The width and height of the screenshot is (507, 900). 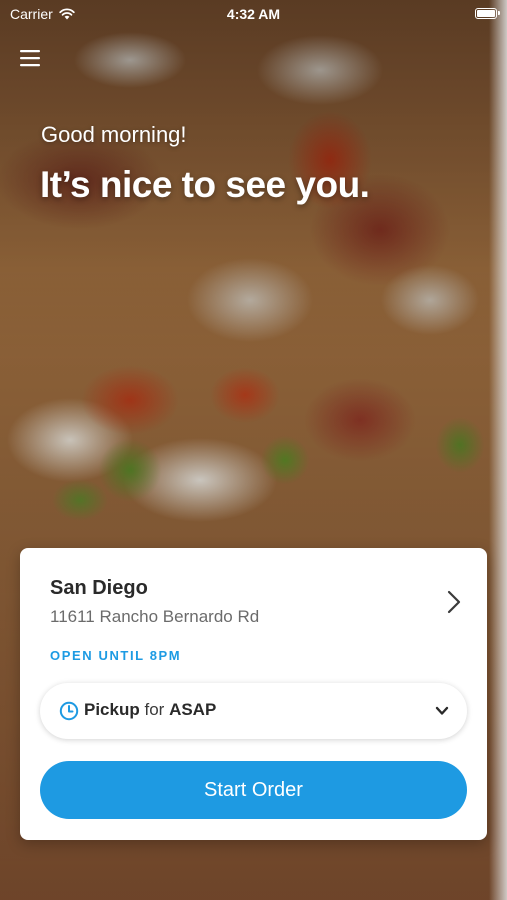 What do you see at coordinates (112, 709) in the screenshot?
I see `order-mode-type: Pickup` at bounding box center [112, 709].